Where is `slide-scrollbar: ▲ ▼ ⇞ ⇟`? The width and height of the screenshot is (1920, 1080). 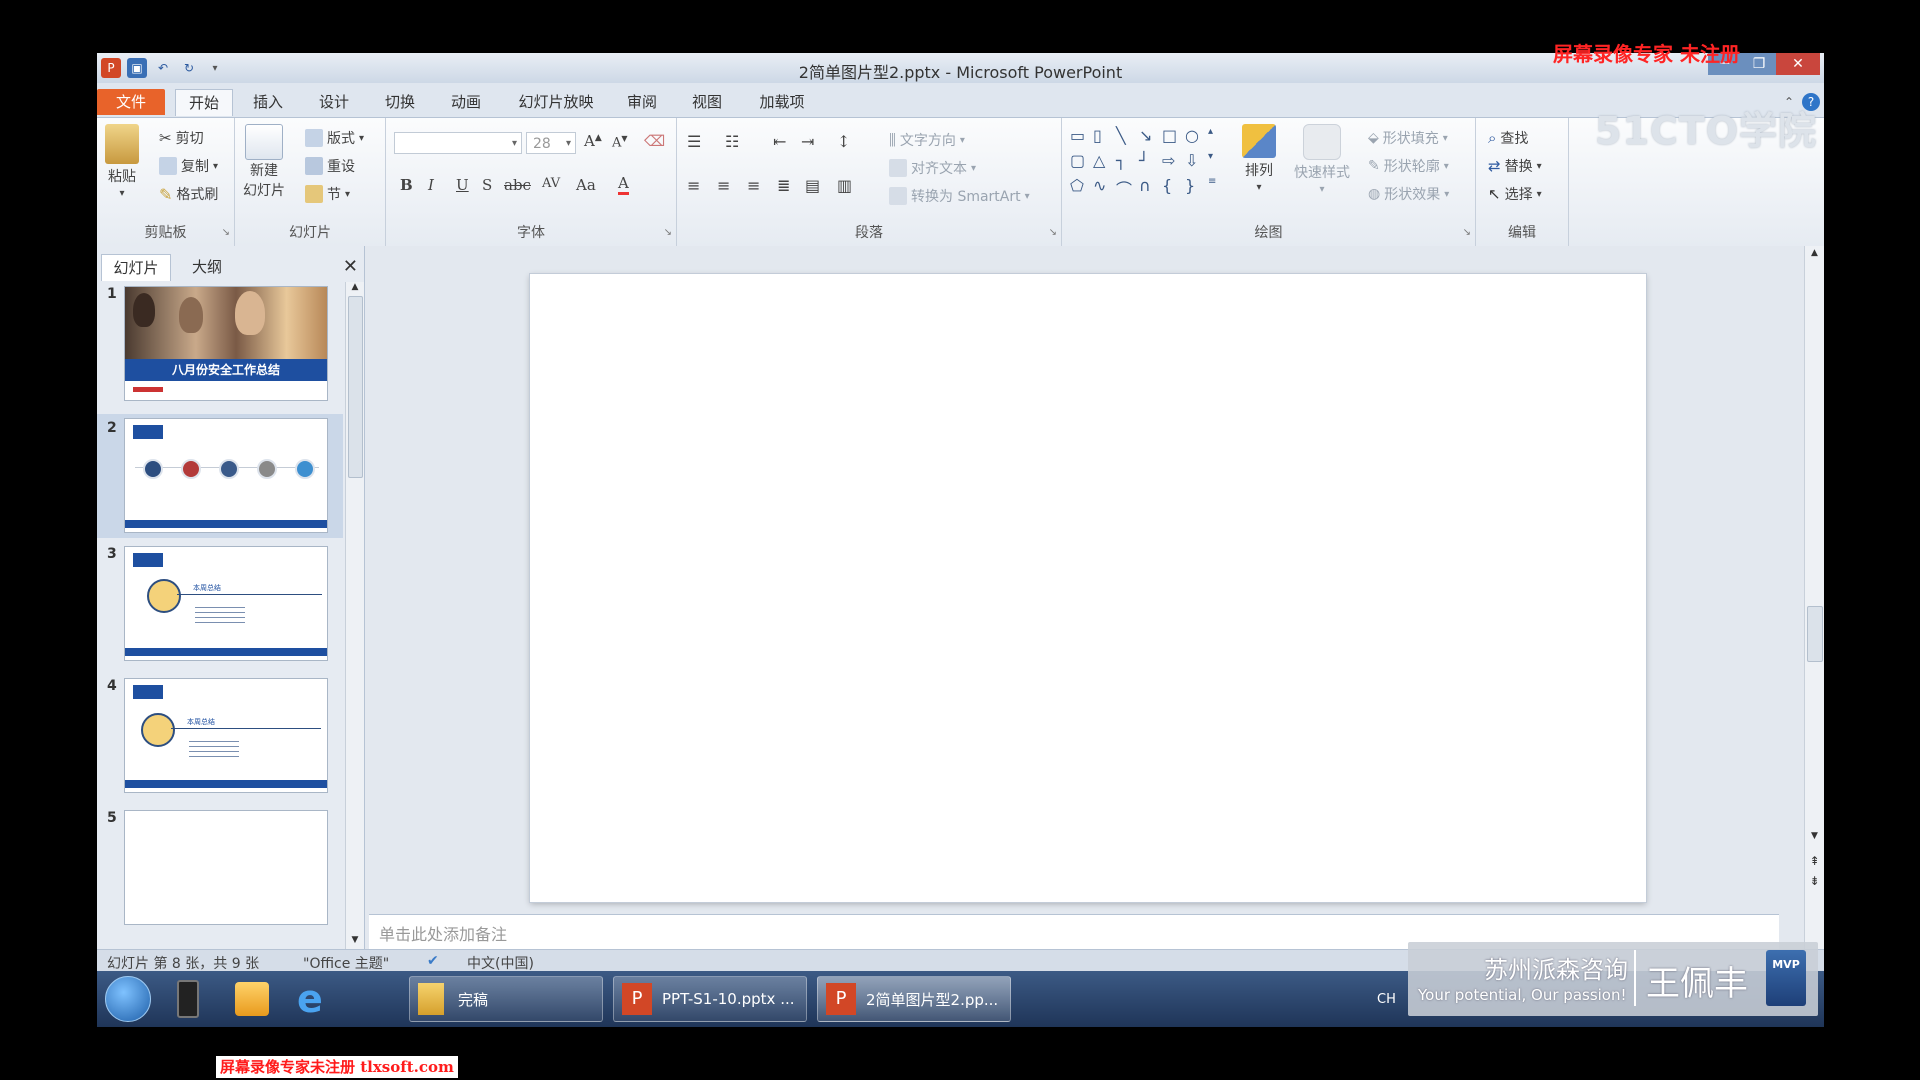 slide-scrollbar: ▲ ▼ ⇞ ⇟ is located at coordinates (1814, 597).